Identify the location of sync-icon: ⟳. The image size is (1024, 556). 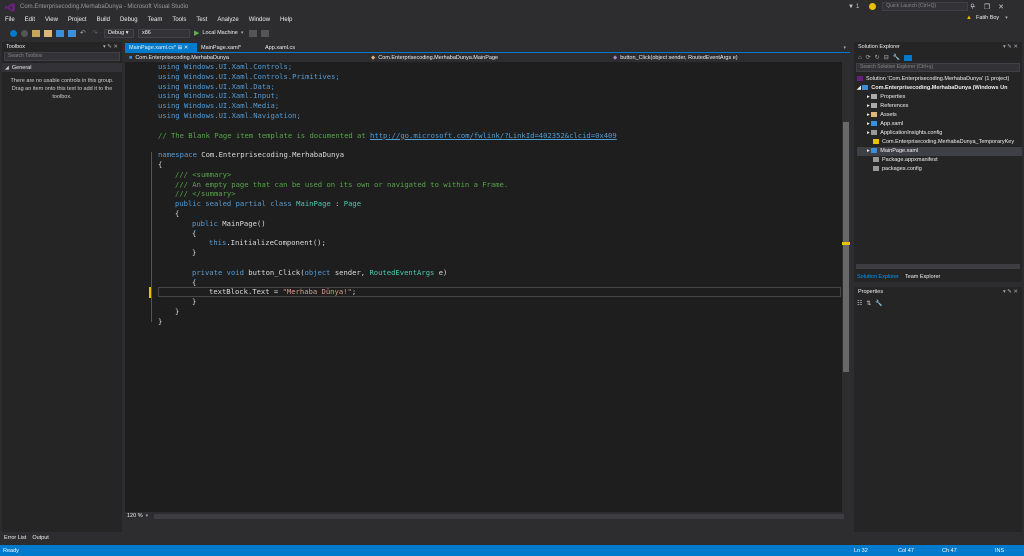
(868, 57).